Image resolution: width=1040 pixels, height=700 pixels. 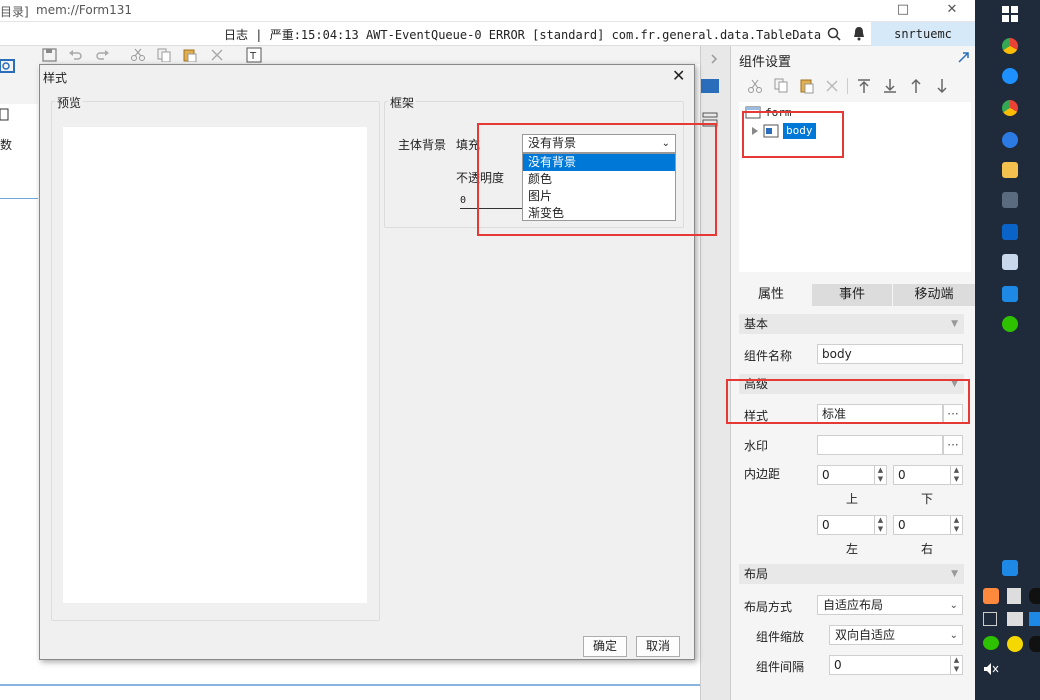 I want to click on spacing-stepper: 0 ▲ ▼, so click(x=896, y=665).